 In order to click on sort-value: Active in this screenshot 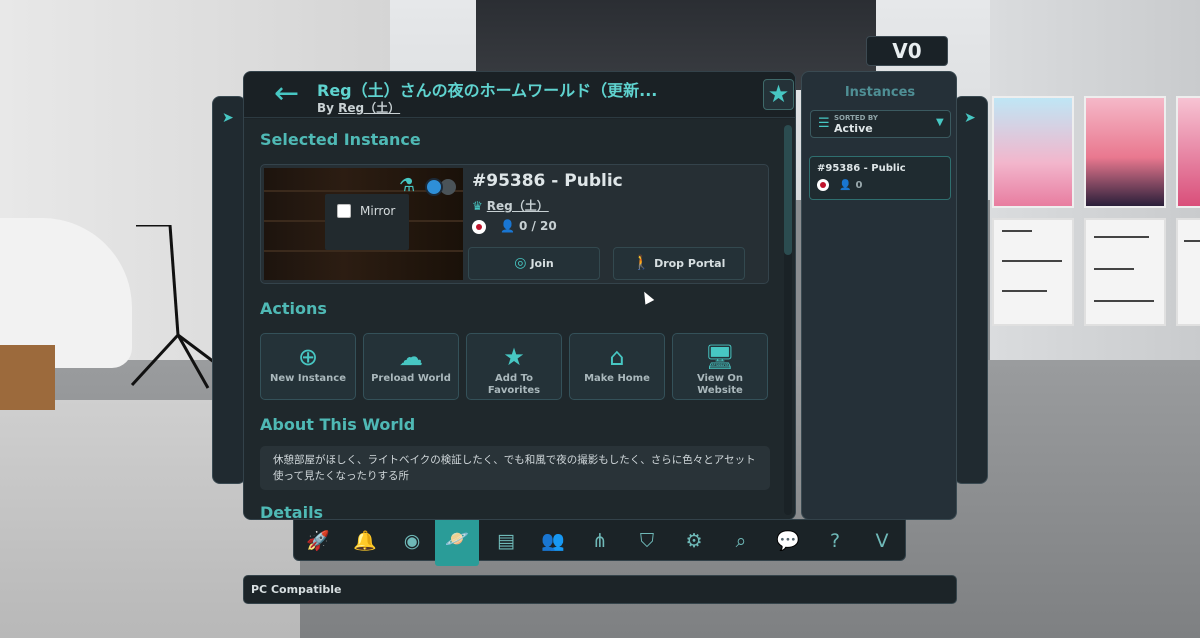, I will do `click(853, 128)`.